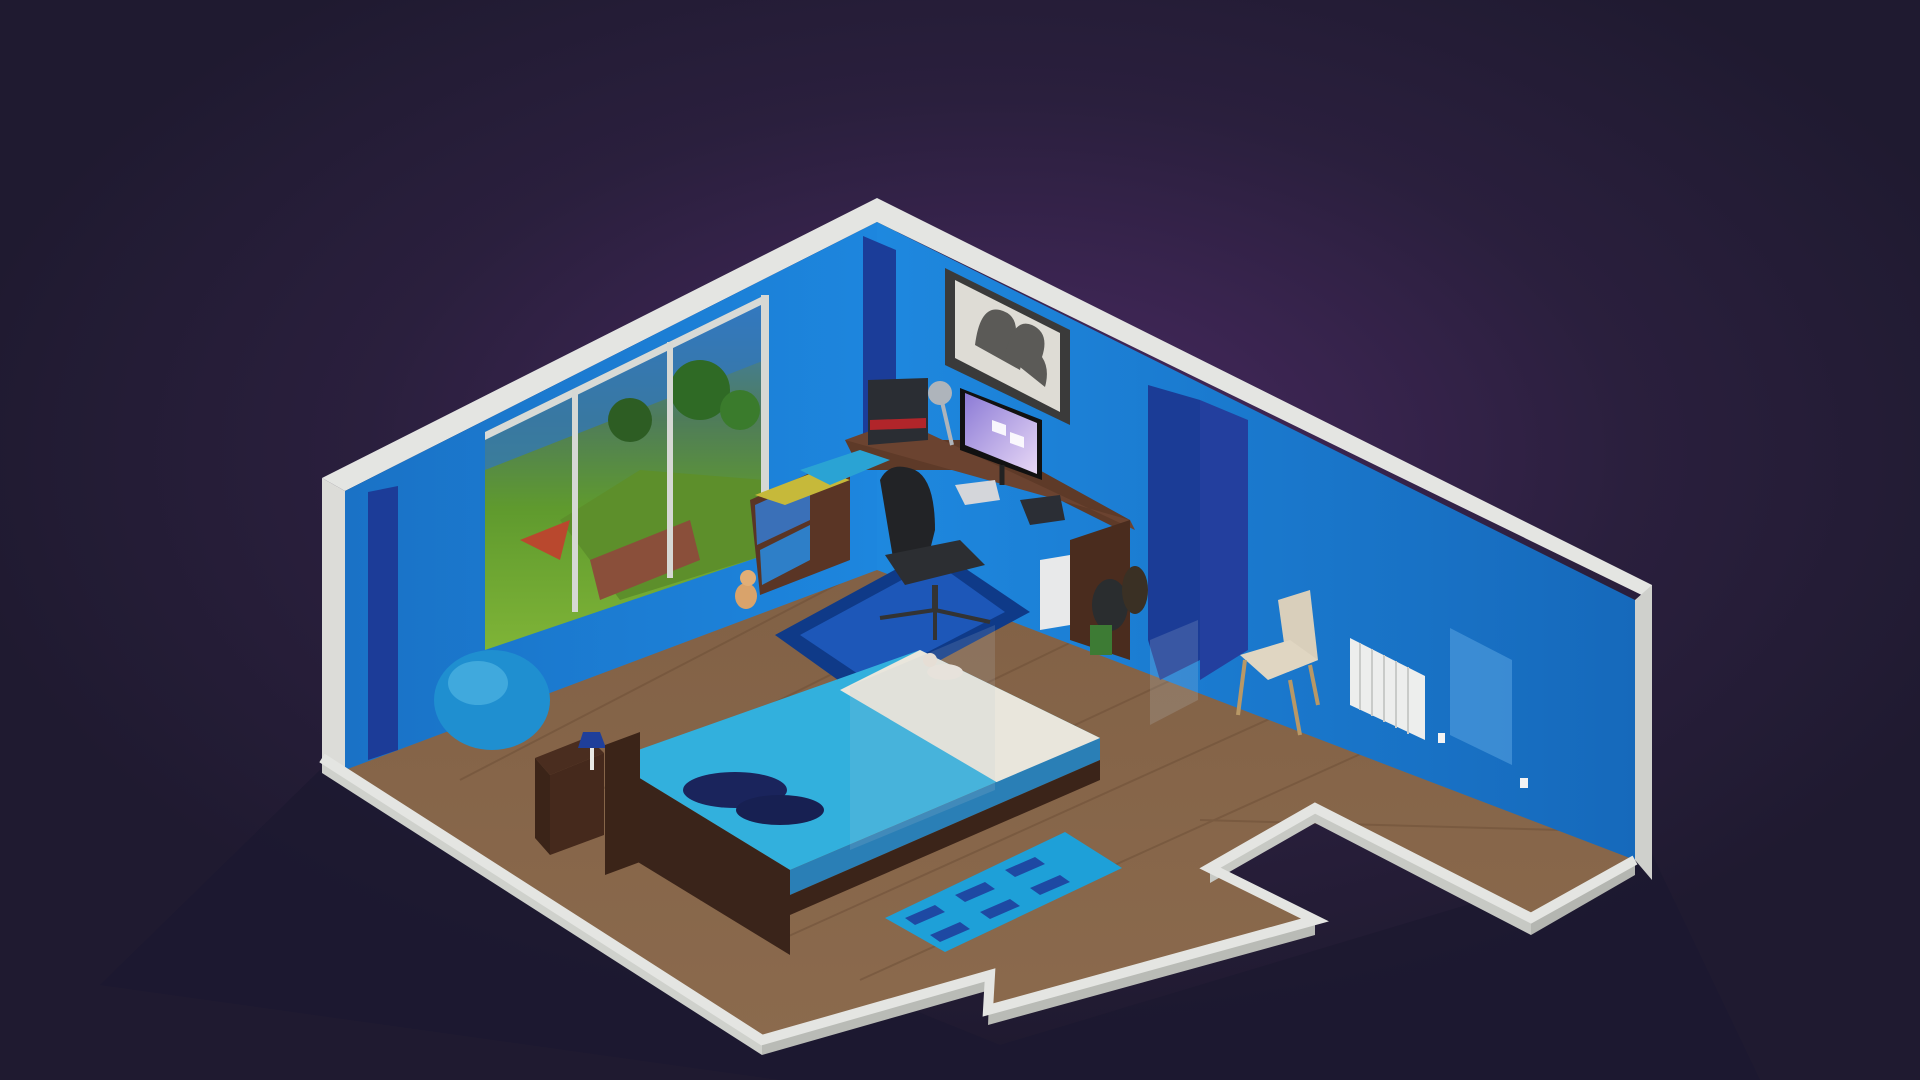 Image resolution: width=1920 pixels, height=1080 pixels. I want to click on left-rim, so click(333, 624).